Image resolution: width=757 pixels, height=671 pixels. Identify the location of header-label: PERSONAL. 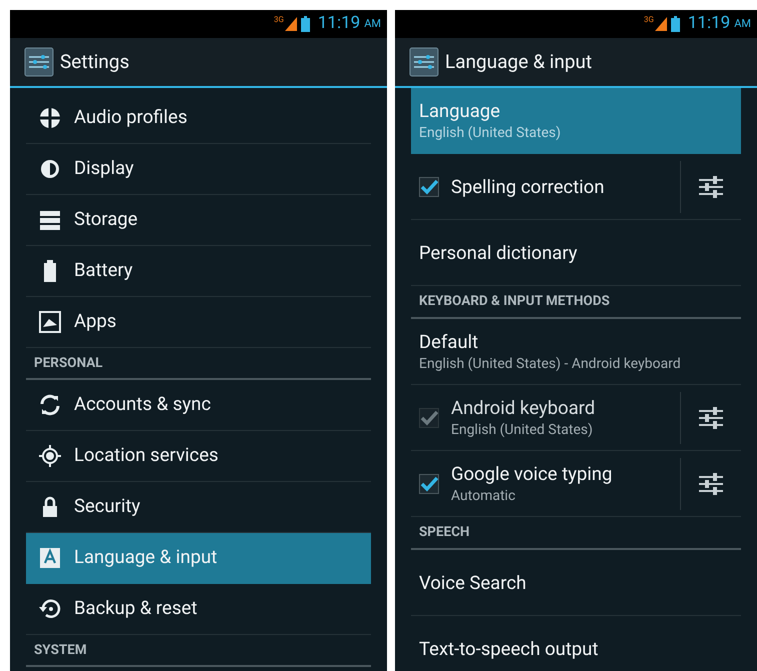
(68, 363).